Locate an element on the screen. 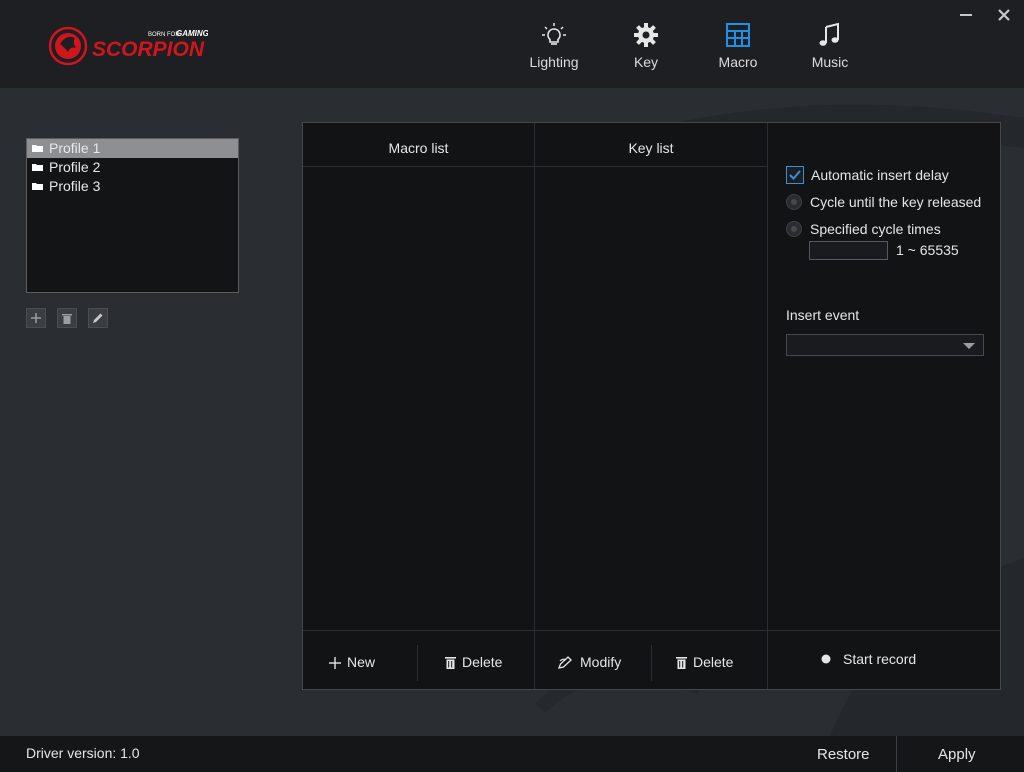 The image size is (1024, 772). key-list-header: Key list is located at coordinates (651, 145).